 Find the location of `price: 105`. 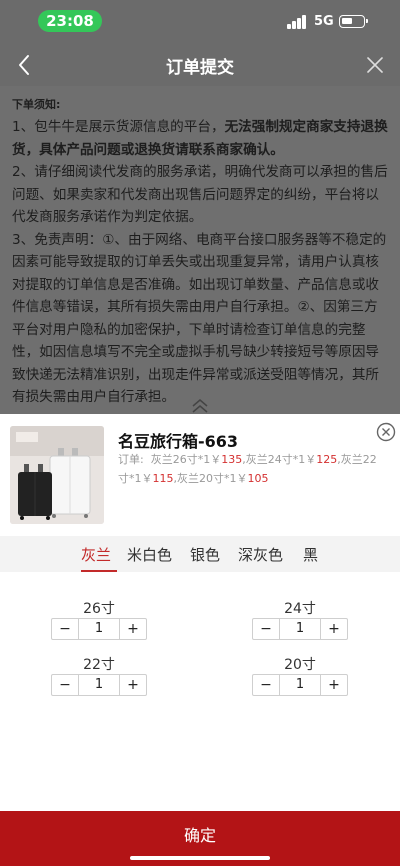

price: 105 is located at coordinates (258, 478).